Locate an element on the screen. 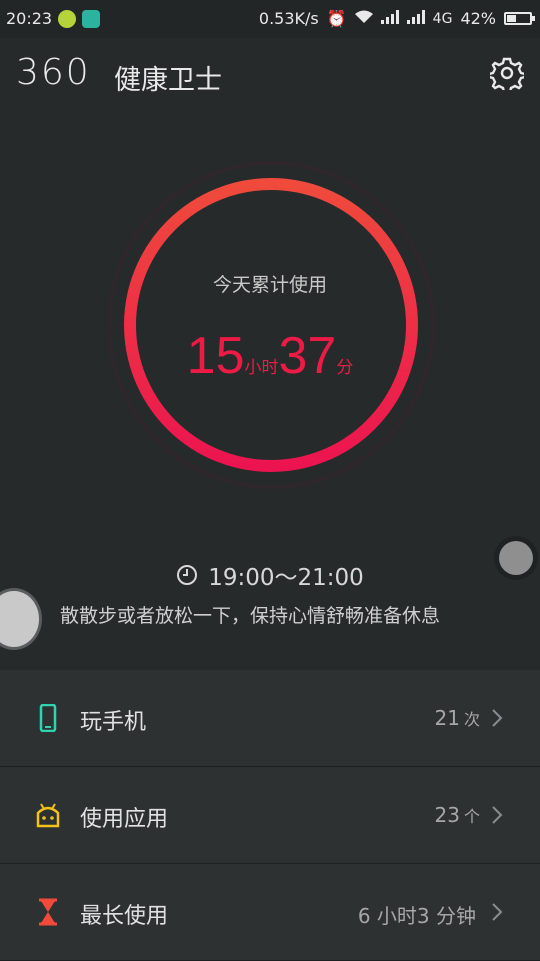 This screenshot has height=961, width=540. avatar is located at coordinates (21, 619).